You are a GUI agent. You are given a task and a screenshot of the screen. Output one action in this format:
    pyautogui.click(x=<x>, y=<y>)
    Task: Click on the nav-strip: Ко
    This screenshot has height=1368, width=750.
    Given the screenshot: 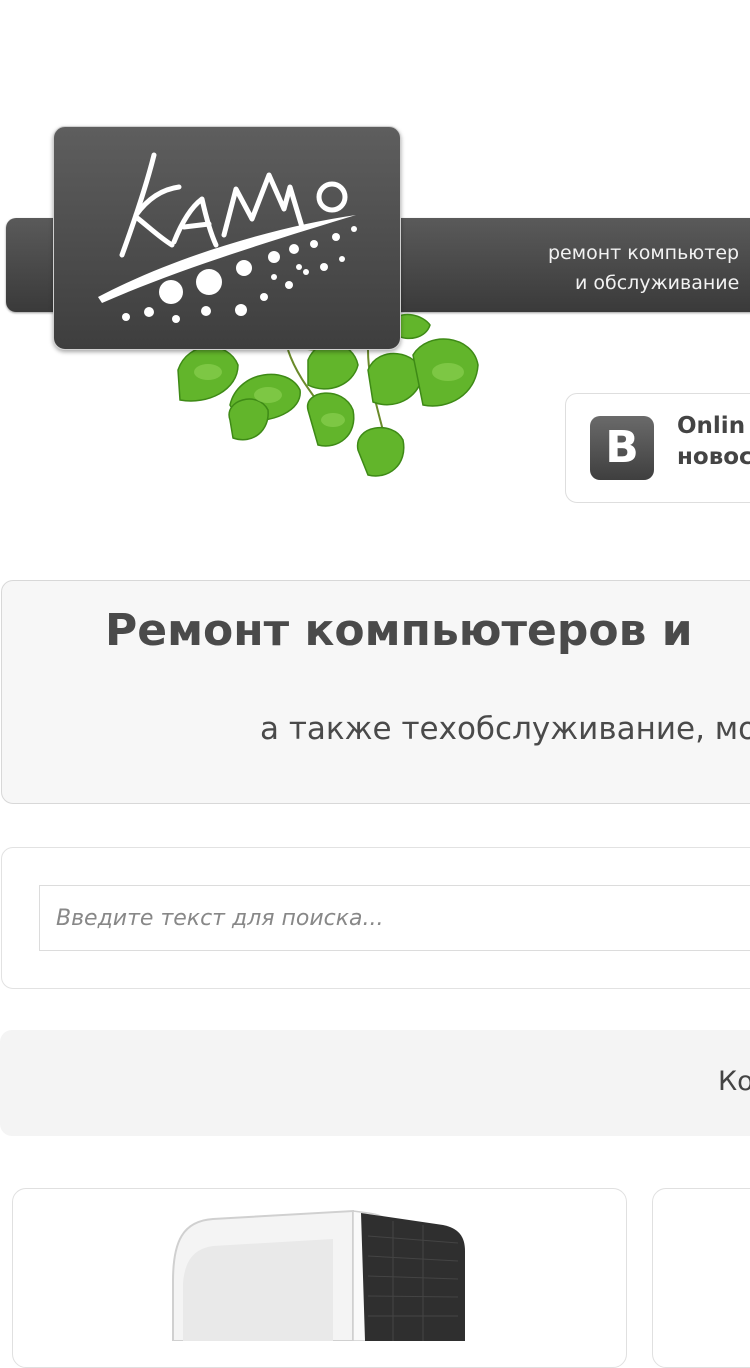 What is the action you would take?
    pyautogui.click(x=375, y=1083)
    